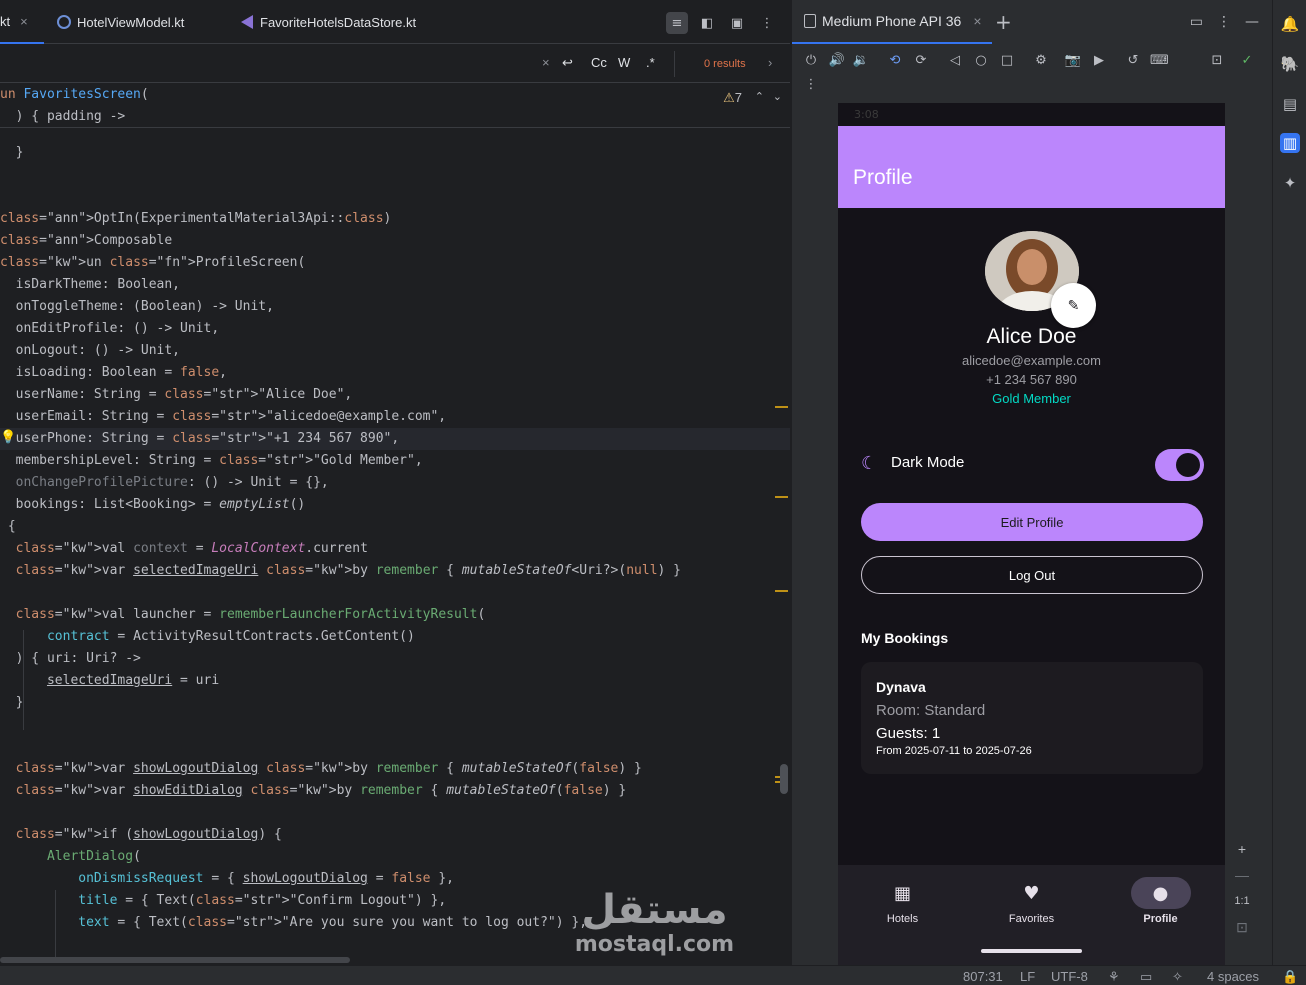 The width and height of the screenshot is (1306, 985). What do you see at coordinates (153, 505) in the screenshot?
I see `code-line: bookings: List<Booking> = emptyList()` at bounding box center [153, 505].